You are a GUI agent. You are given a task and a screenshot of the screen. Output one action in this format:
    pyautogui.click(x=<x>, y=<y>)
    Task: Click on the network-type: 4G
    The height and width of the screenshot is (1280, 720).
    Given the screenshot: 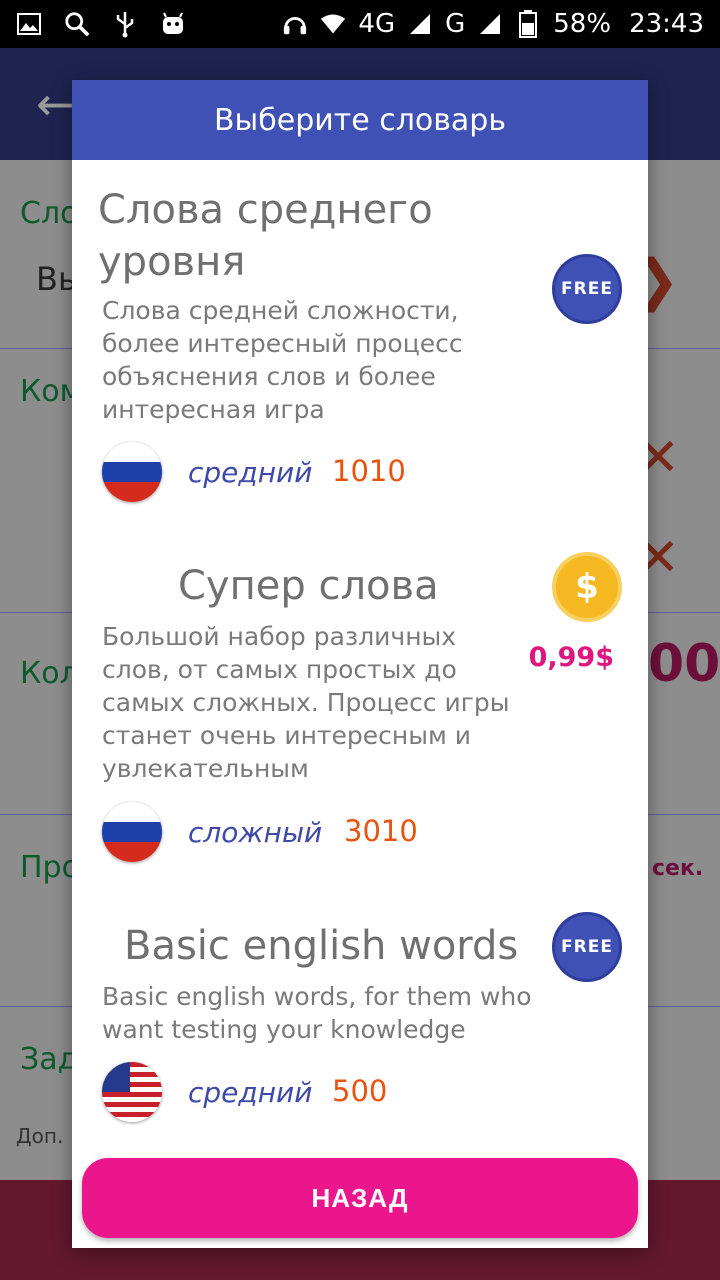 What is the action you would take?
    pyautogui.click(x=377, y=24)
    